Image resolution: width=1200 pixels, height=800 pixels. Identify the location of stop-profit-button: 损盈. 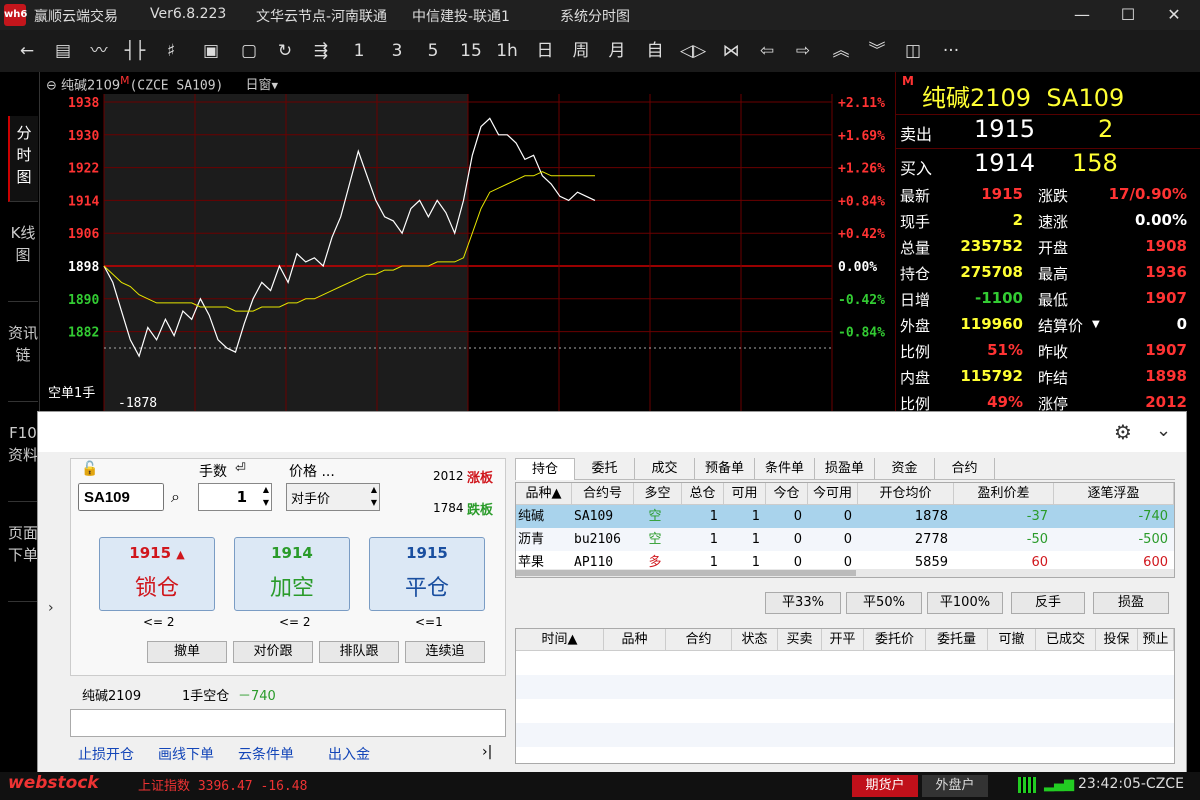
(1131, 603).